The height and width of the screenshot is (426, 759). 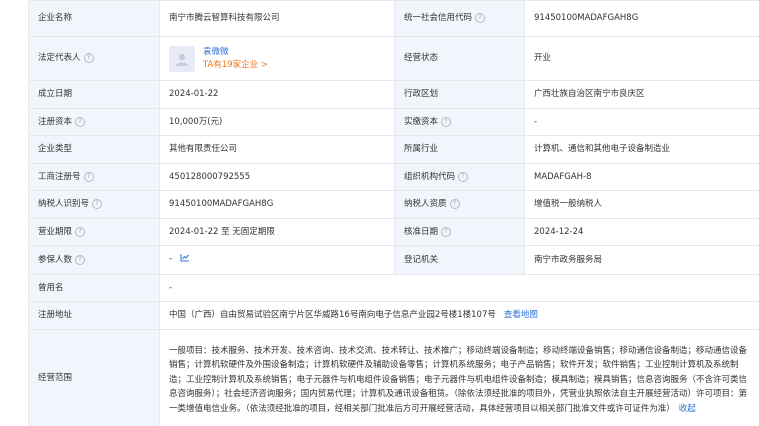 What do you see at coordinates (94, 288) in the screenshot?
I see `former-name-label: 曾用名` at bounding box center [94, 288].